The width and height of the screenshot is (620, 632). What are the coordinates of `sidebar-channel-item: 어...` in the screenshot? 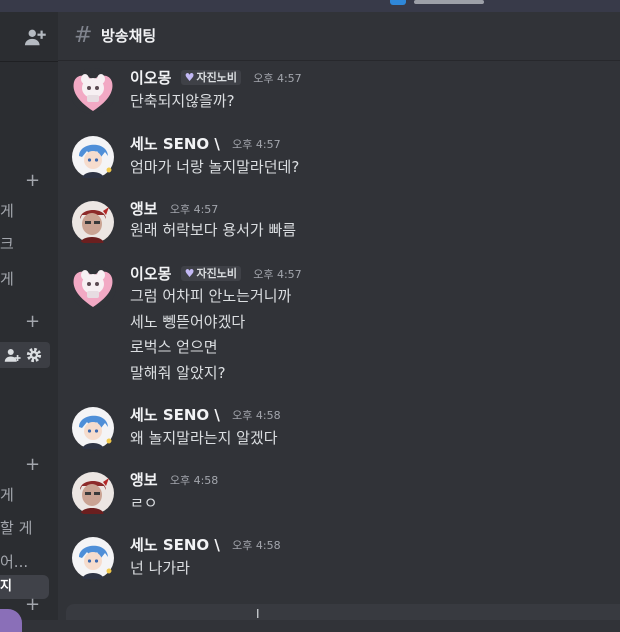 It's located at (14, 561).